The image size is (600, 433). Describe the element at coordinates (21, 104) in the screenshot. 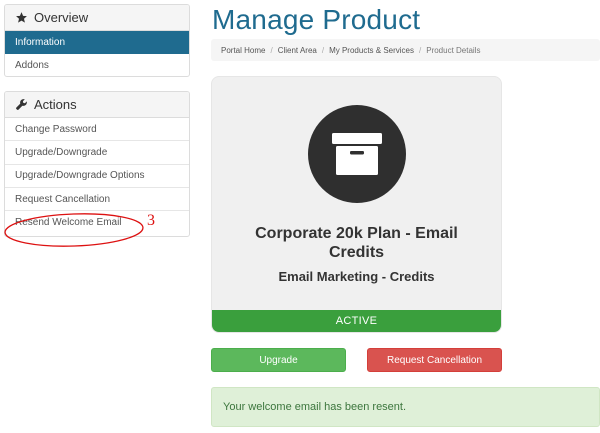

I see `wrench-icon` at that location.